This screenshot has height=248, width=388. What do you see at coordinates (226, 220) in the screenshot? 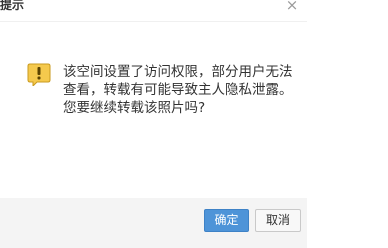
I see `ok-button: 确定` at bounding box center [226, 220].